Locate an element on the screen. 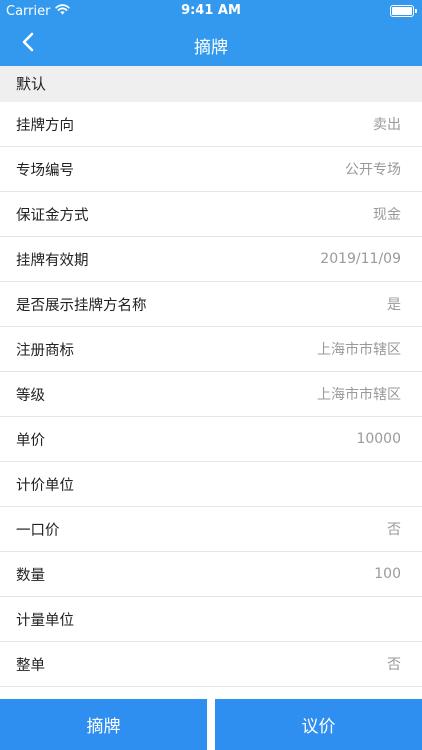 The width and height of the screenshot is (422, 750). detail-row: 数量 100 is located at coordinates (211, 574).